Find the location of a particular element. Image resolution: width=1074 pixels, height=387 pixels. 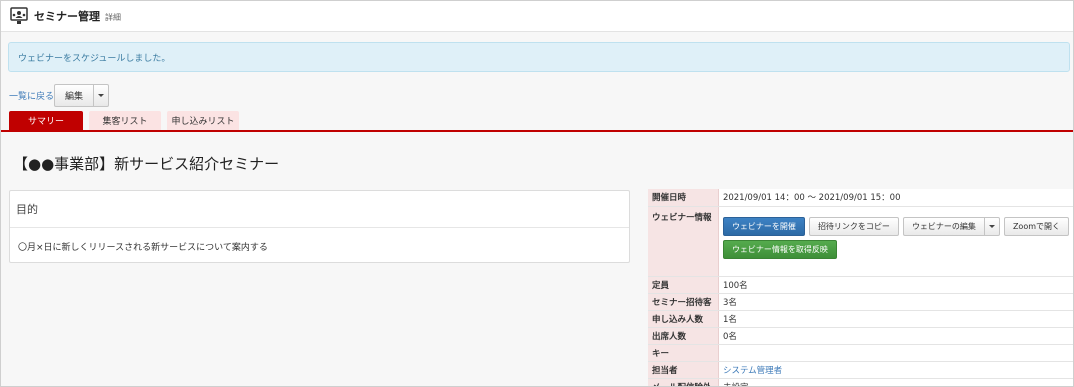

detail-row-applicants: 申し込み人数 1名 is located at coordinates (860, 319).